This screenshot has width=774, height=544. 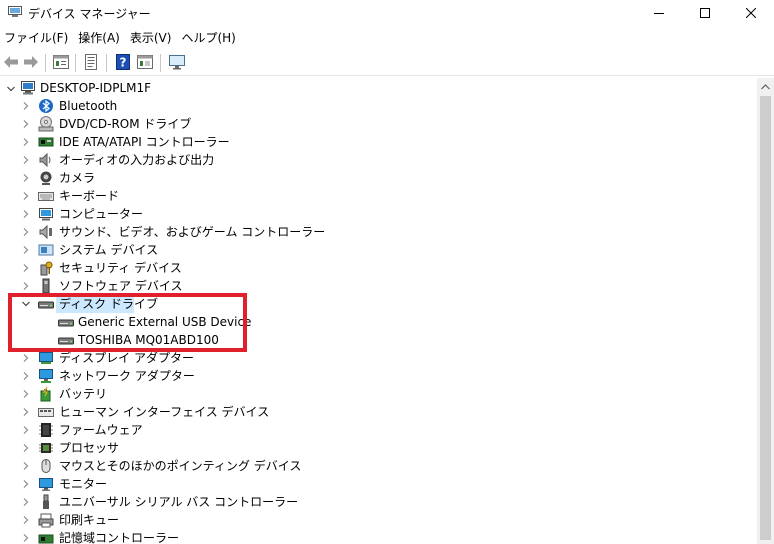 What do you see at coordinates (108, 250) in the screenshot?
I see `tree-item-label: システム デバイス` at bounding box center [108, 250].